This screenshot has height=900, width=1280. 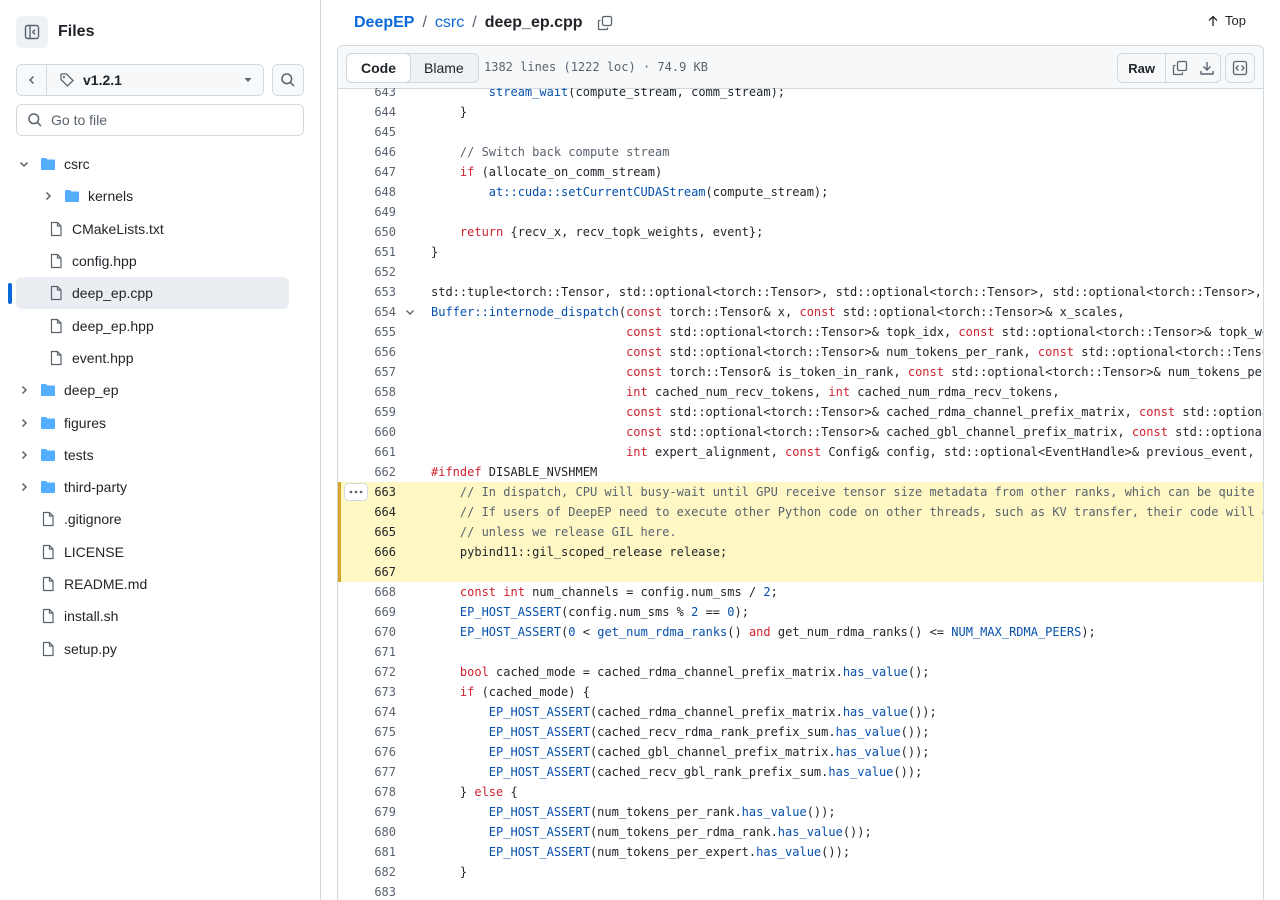 I want to click on branch-dropdown: v1.2.1, so click(x=140, y=80).